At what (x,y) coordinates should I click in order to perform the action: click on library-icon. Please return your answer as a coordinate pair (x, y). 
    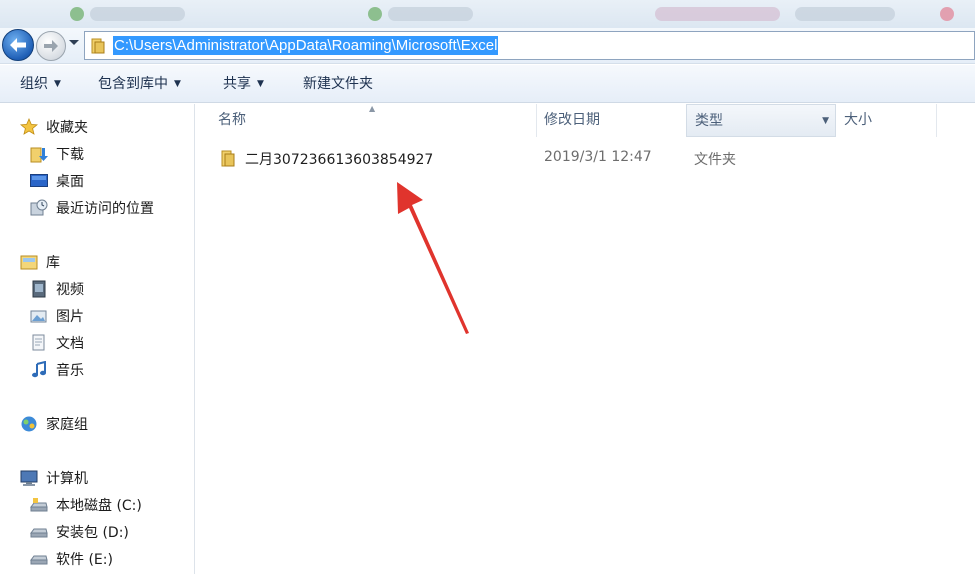
    Looking at the image, I should click on (29, 262).